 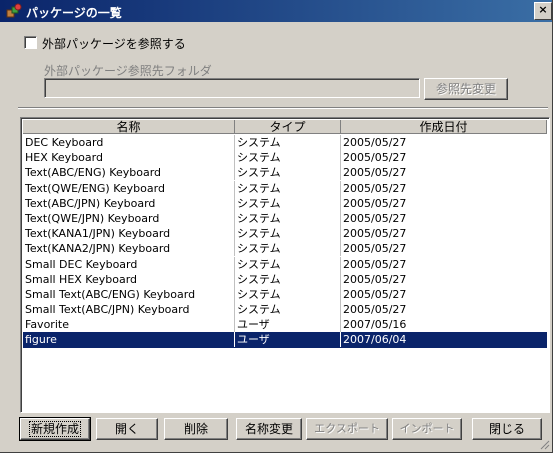 I want to click on cell-name: Small DEC Keyboard, so click(x=129, y=264).